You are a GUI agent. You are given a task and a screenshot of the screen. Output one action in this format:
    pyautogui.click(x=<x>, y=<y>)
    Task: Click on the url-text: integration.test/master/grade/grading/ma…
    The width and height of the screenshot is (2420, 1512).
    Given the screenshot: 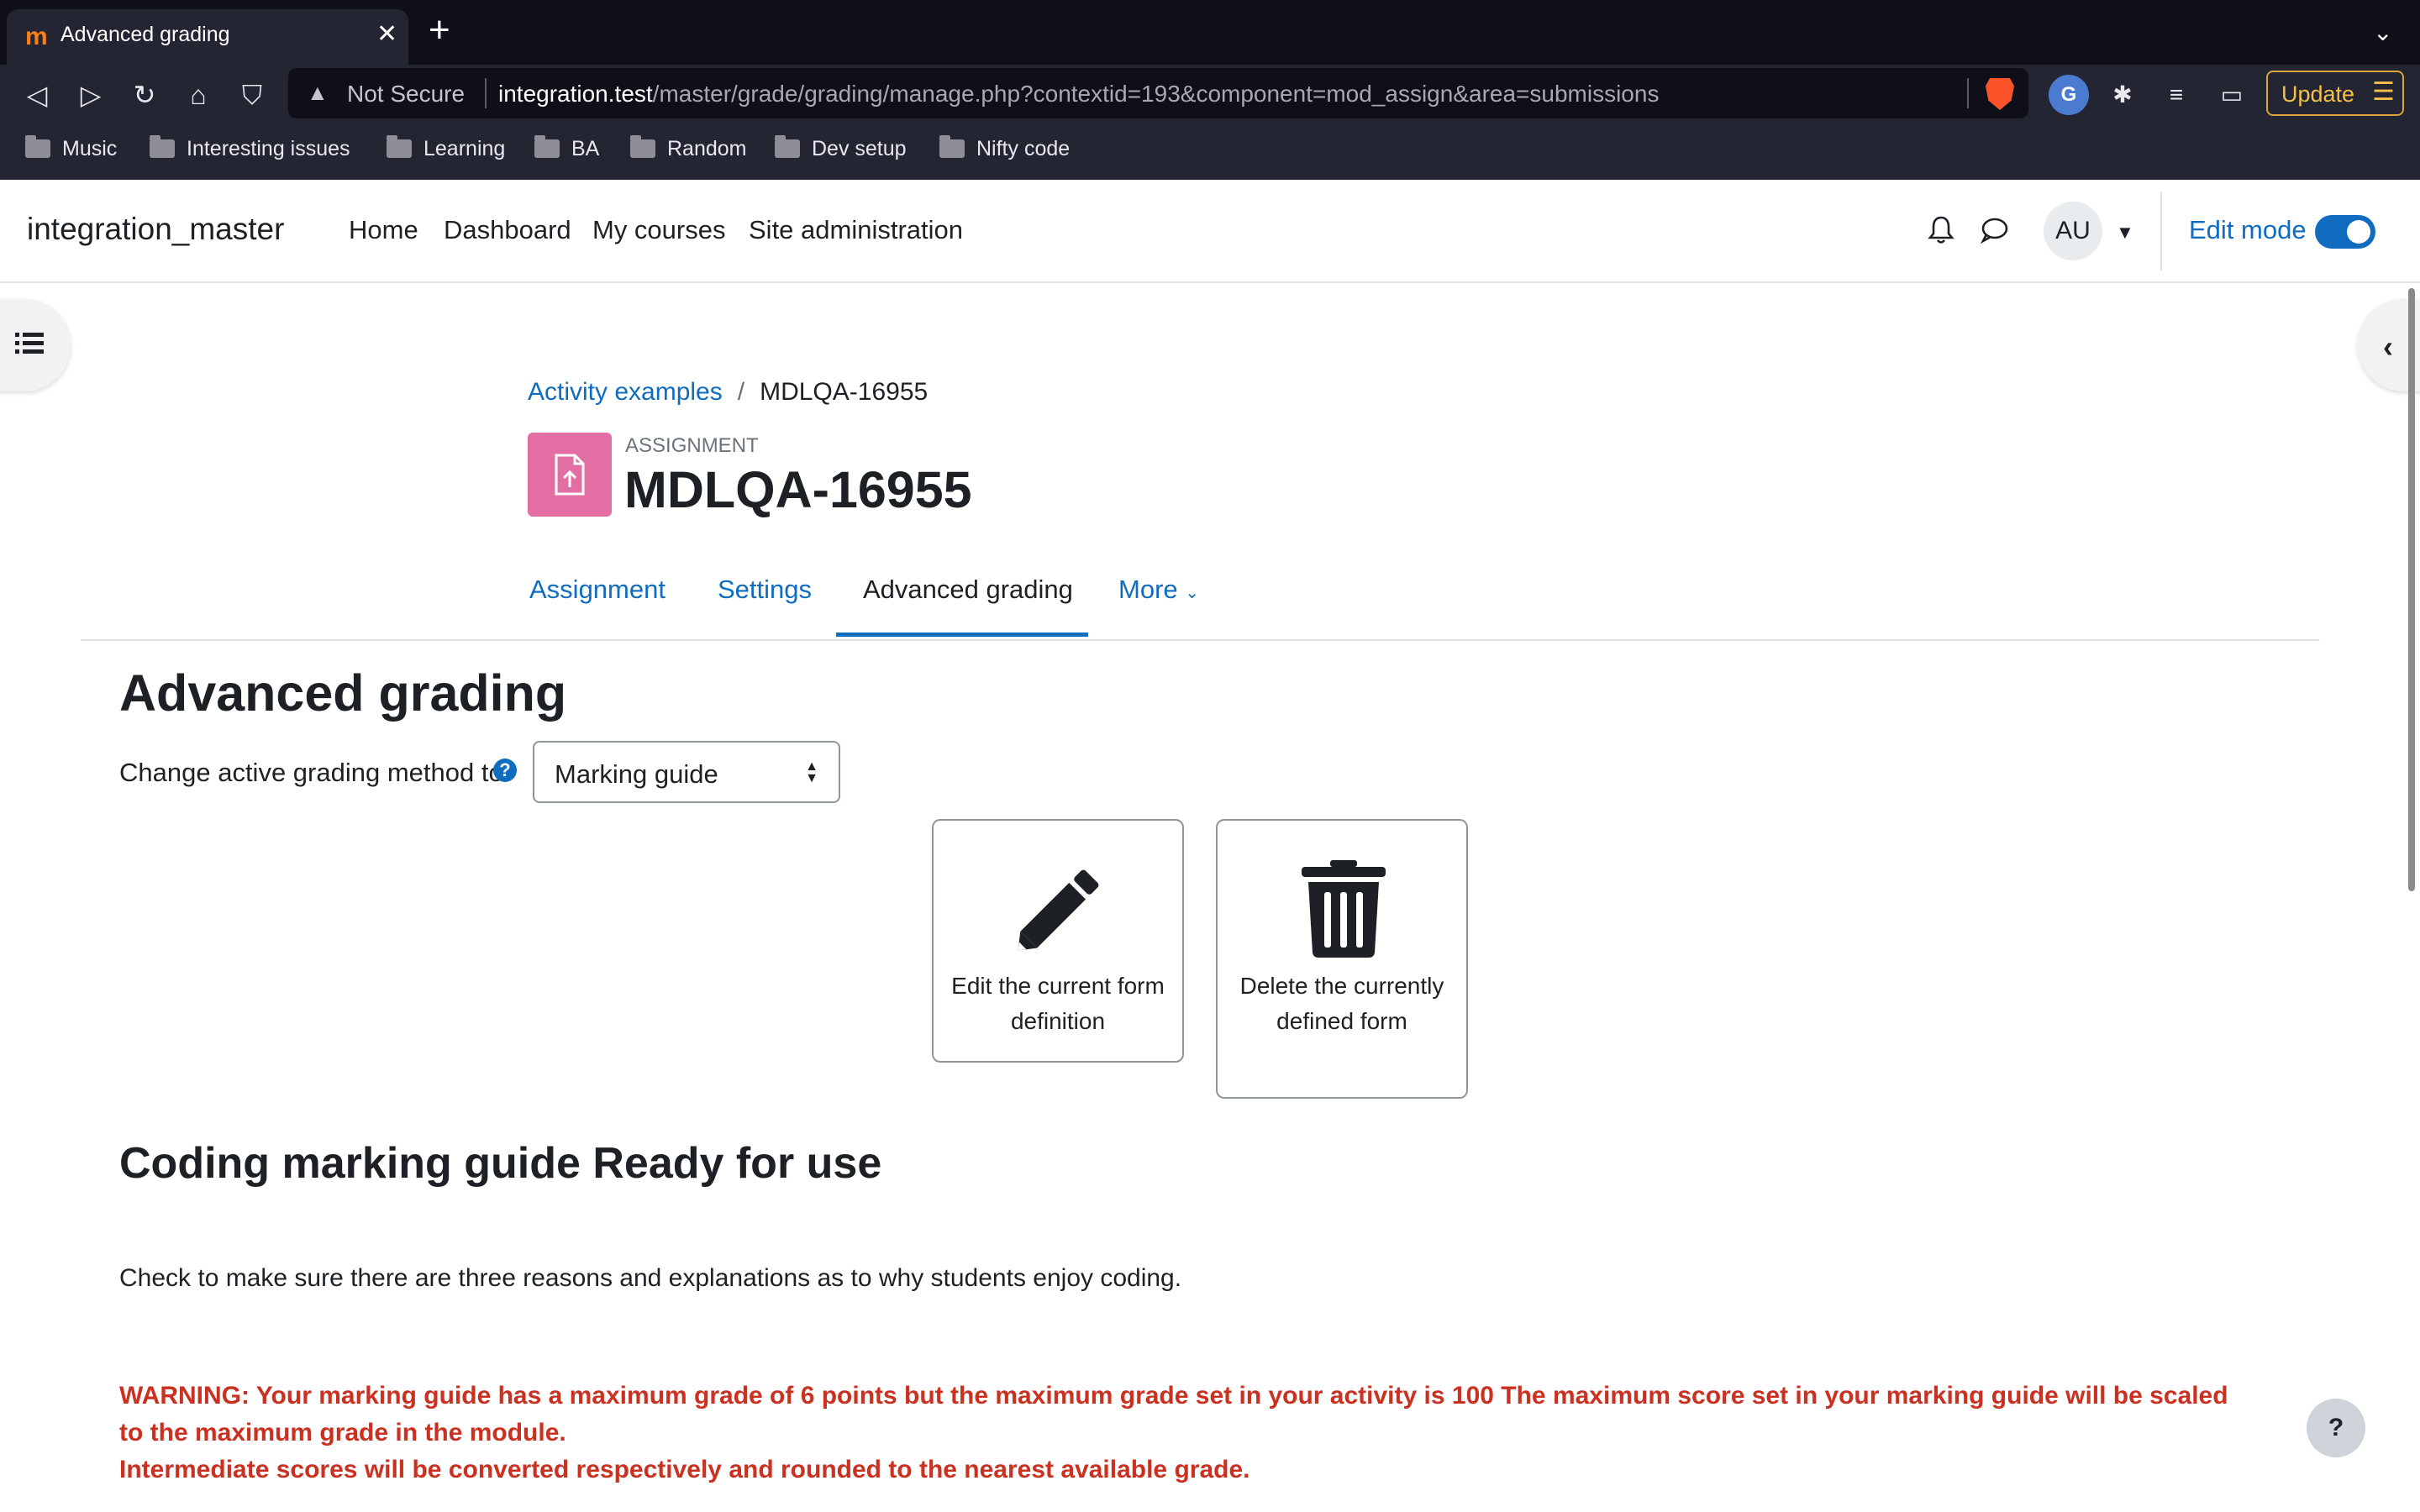 What is the action you would take?
    pyautogui.click(x=1078, y=94)
    